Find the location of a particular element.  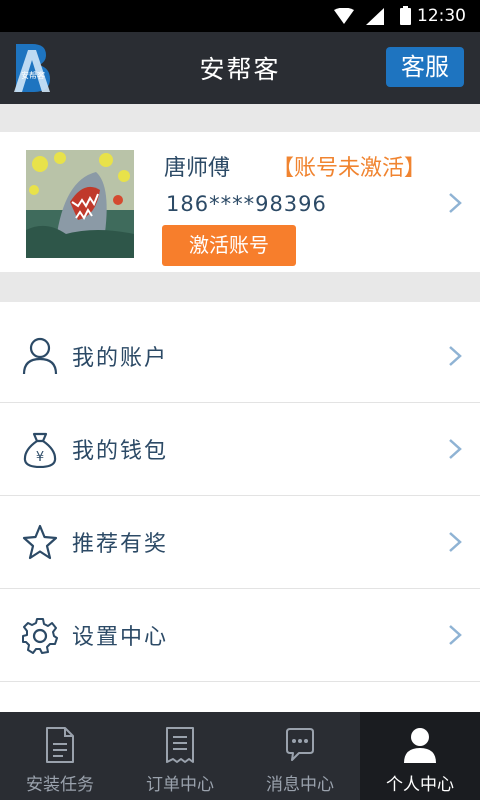

clock: 12:30 is located at coordinates (441, 16).